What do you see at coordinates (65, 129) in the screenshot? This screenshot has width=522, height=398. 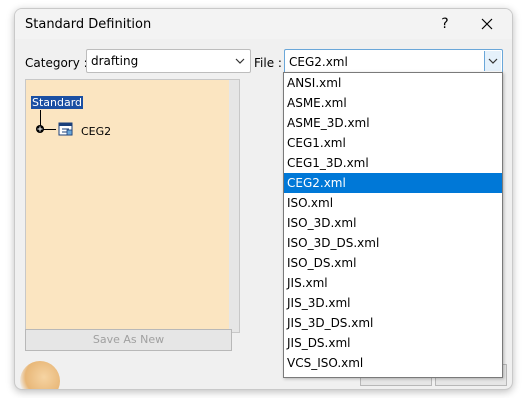 I see `document-node-icon` at bounding box center [65, 129].